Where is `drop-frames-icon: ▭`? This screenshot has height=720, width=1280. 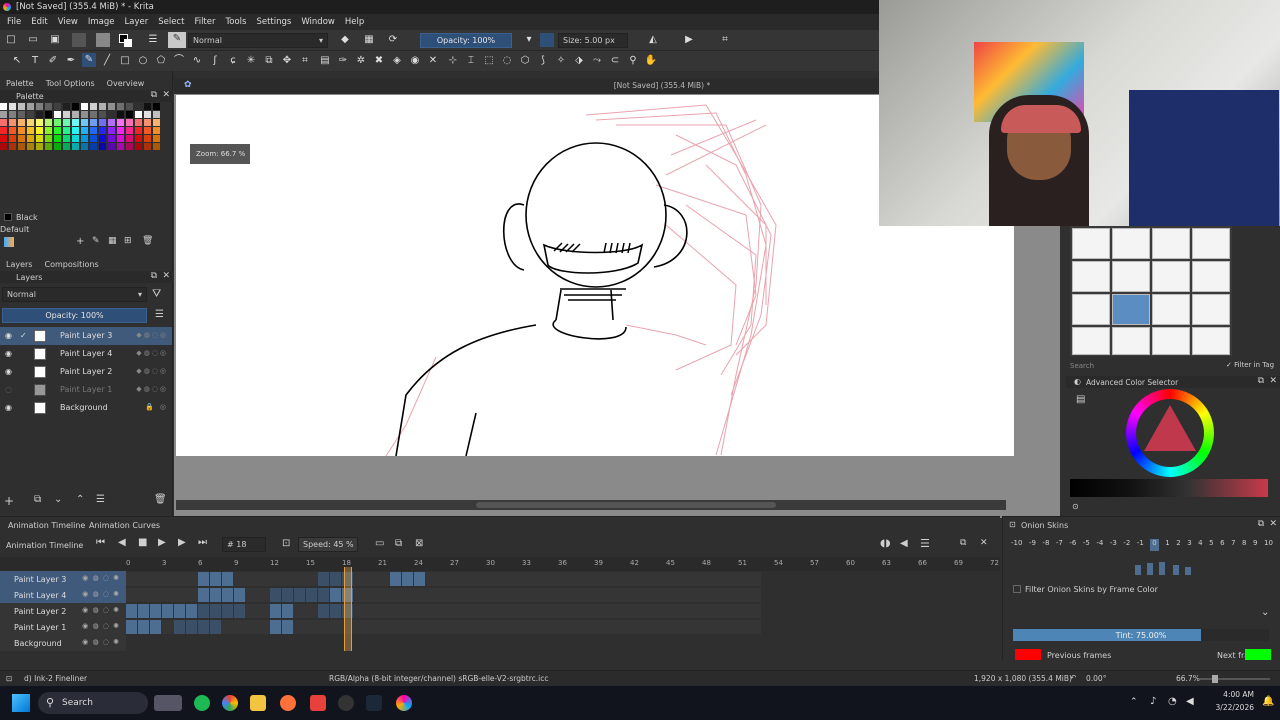
drop-frames-icon: ▭ is located at coordinates (379, 543).